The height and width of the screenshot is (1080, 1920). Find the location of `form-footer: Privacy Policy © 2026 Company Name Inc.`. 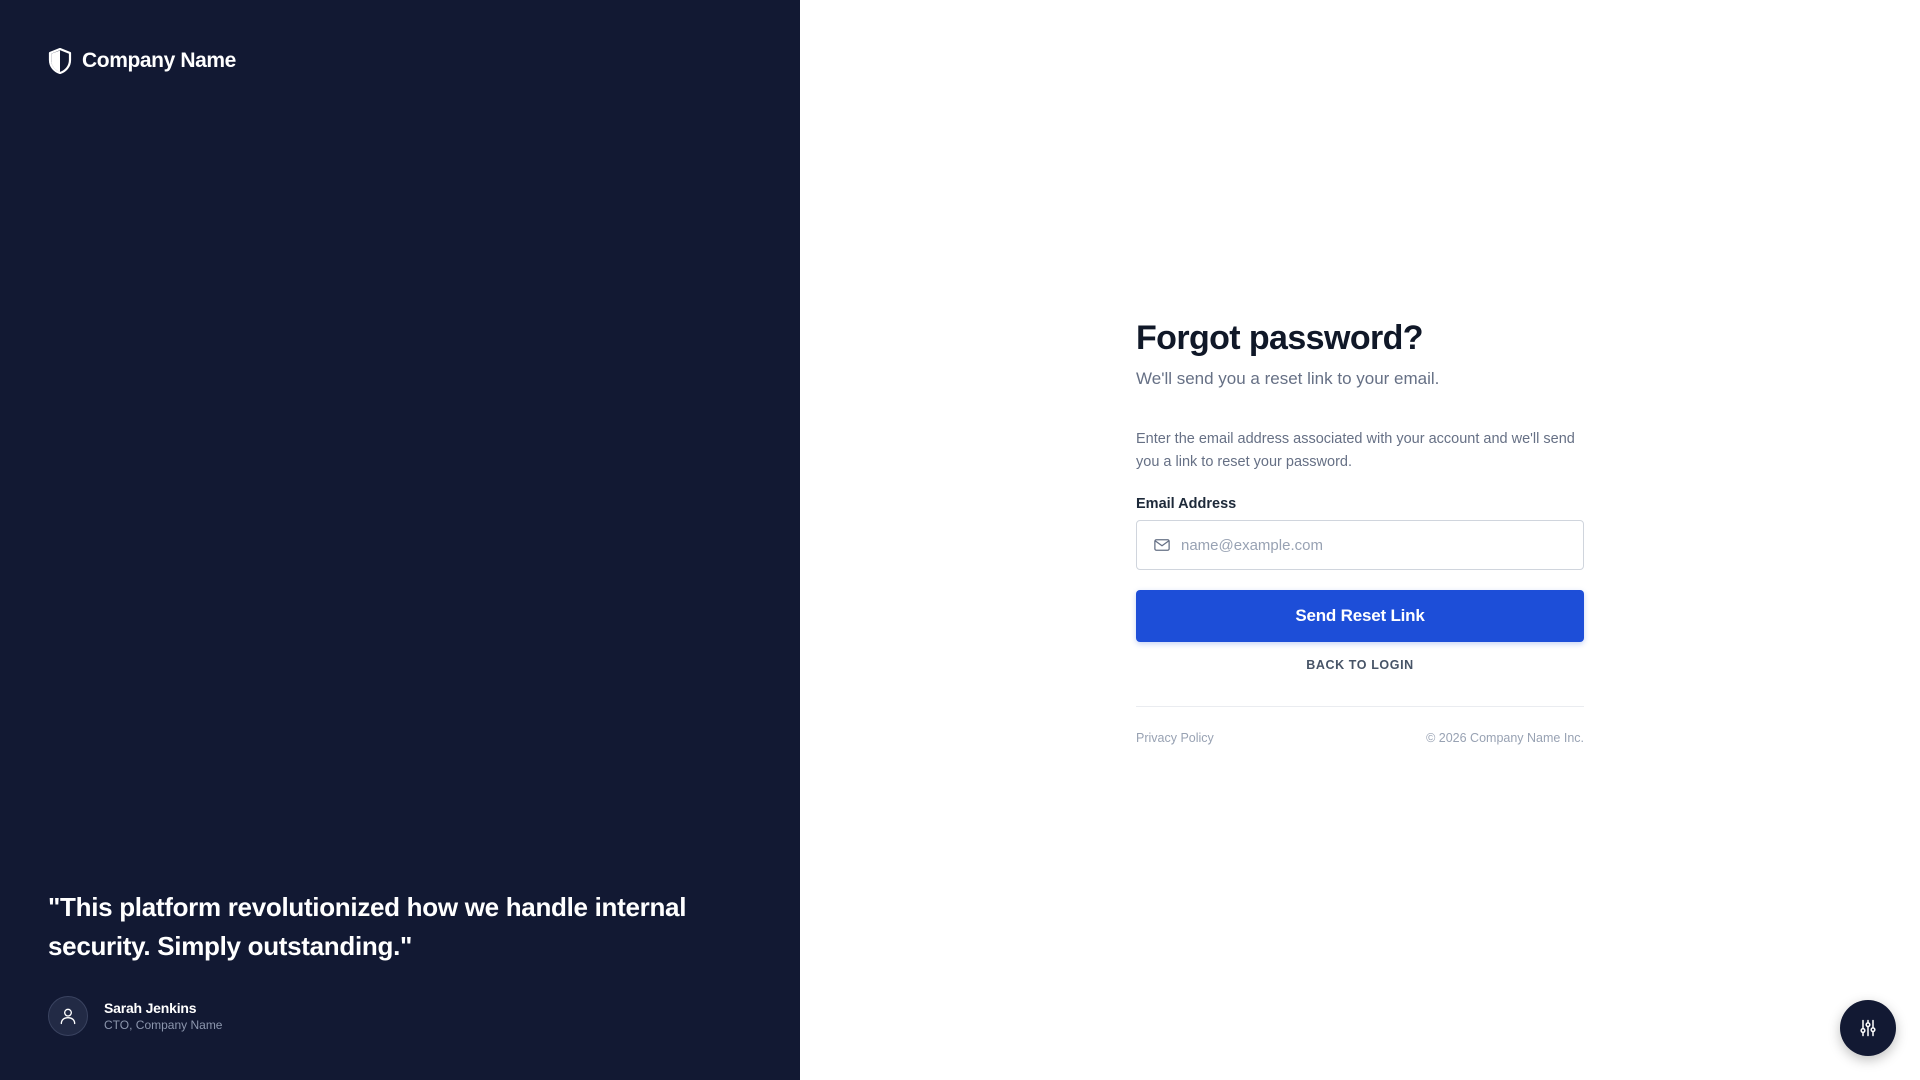

form-footer: Privacy Policy © 2026 Company Name Inc. is located at coordinates (1360, 738).